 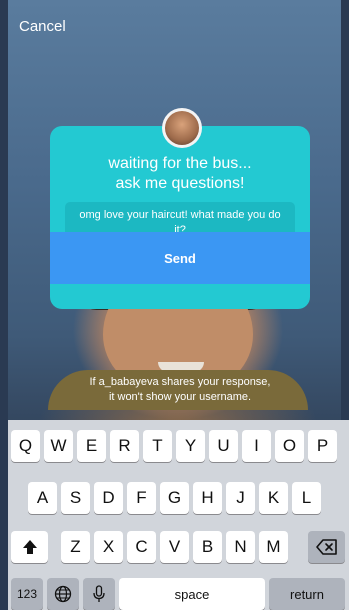 I want to click on keyboard-row-2: A S D F G H J K L, so click(x=178, y=498).